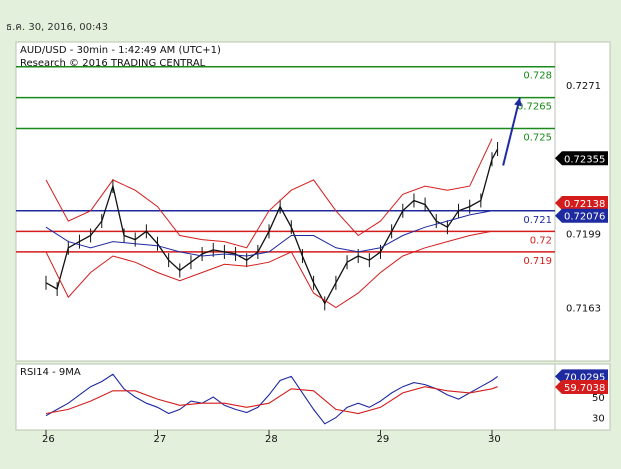 The image size is (621, 469). Describe the element at coordinates (383, 439) in the screenshot. I see `x-tick-label: 29` at that location.